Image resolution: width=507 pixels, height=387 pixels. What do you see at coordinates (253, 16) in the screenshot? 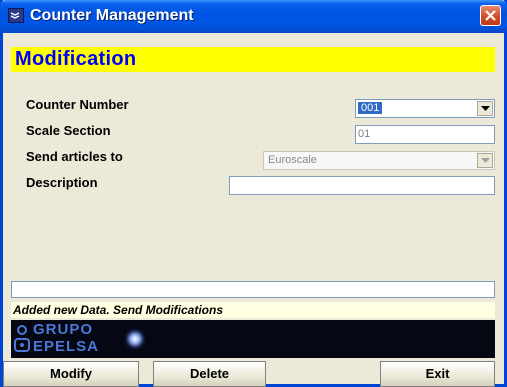
I see `title-bar: Counter Management` at bounding box center [253, 16].